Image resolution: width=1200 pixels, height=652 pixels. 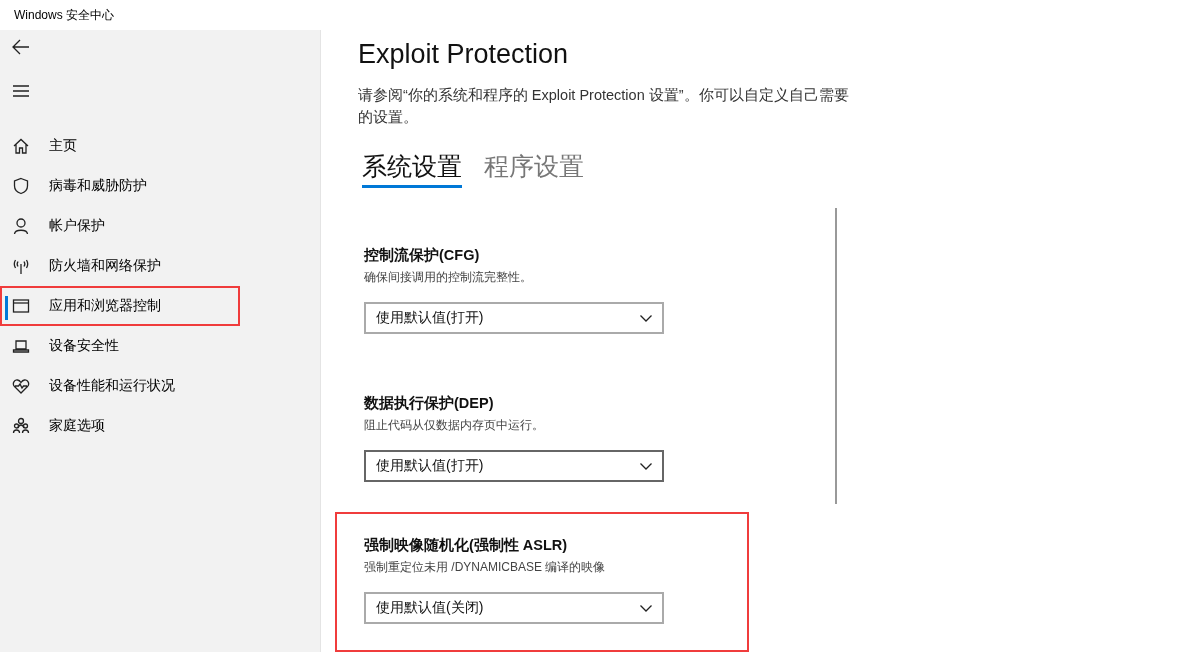 I want to click on page-title: Exploit Protection, so click(x=464, y=54).